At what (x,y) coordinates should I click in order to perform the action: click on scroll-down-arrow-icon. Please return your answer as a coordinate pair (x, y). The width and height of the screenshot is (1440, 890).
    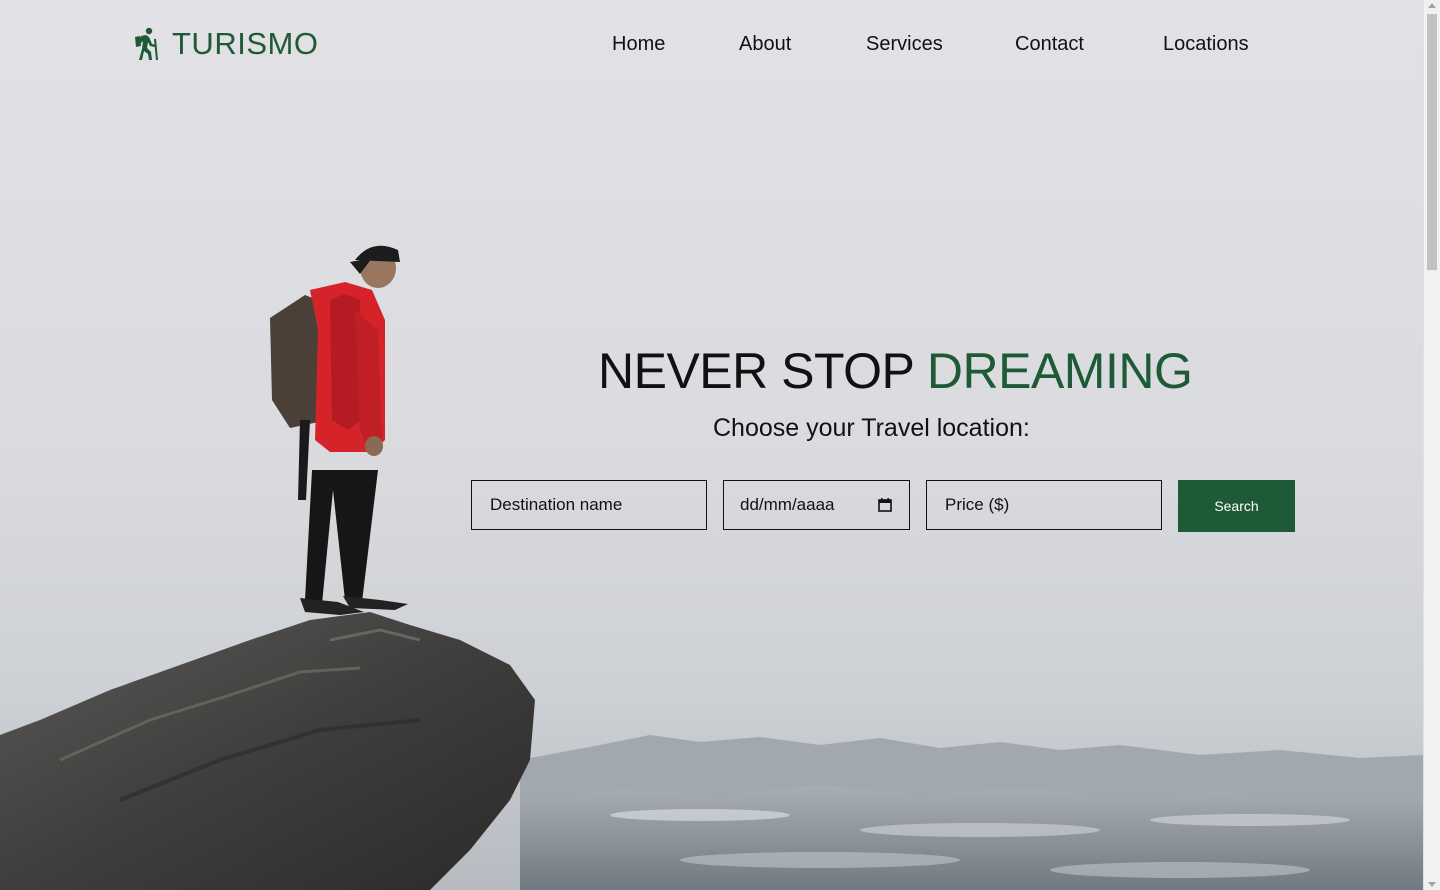
    Looking at the image, I should click on (1432, 884).